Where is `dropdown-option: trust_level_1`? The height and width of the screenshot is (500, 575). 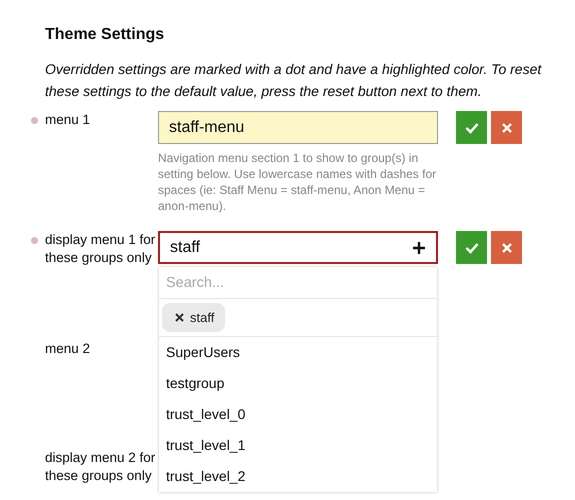 dropdown-option: trust_level_1 is located at coordinates (298, 445).